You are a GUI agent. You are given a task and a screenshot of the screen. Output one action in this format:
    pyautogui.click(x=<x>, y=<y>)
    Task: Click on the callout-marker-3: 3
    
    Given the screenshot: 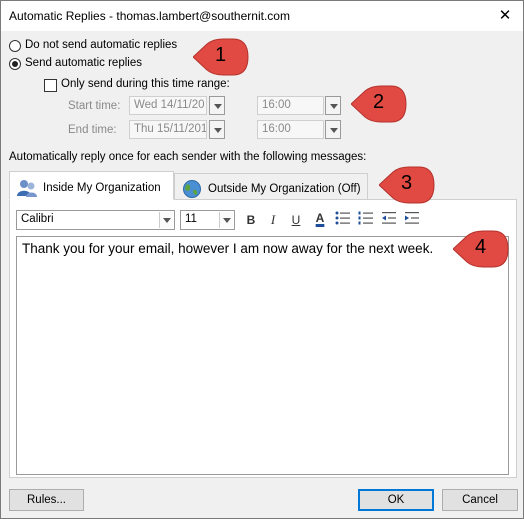 What is the action you would take?
    pyautogui.click(x=408, y=185)
    